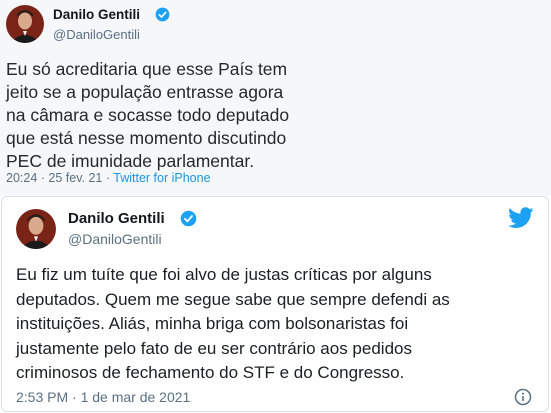 The height and width of the screenshot is (413, 551). What do you see at coordinates (59, 178) in the screenshot?
I see `tweet-timestamp: 20:24 · 25 fev. 21 ·` at bounding box center [59, 178].